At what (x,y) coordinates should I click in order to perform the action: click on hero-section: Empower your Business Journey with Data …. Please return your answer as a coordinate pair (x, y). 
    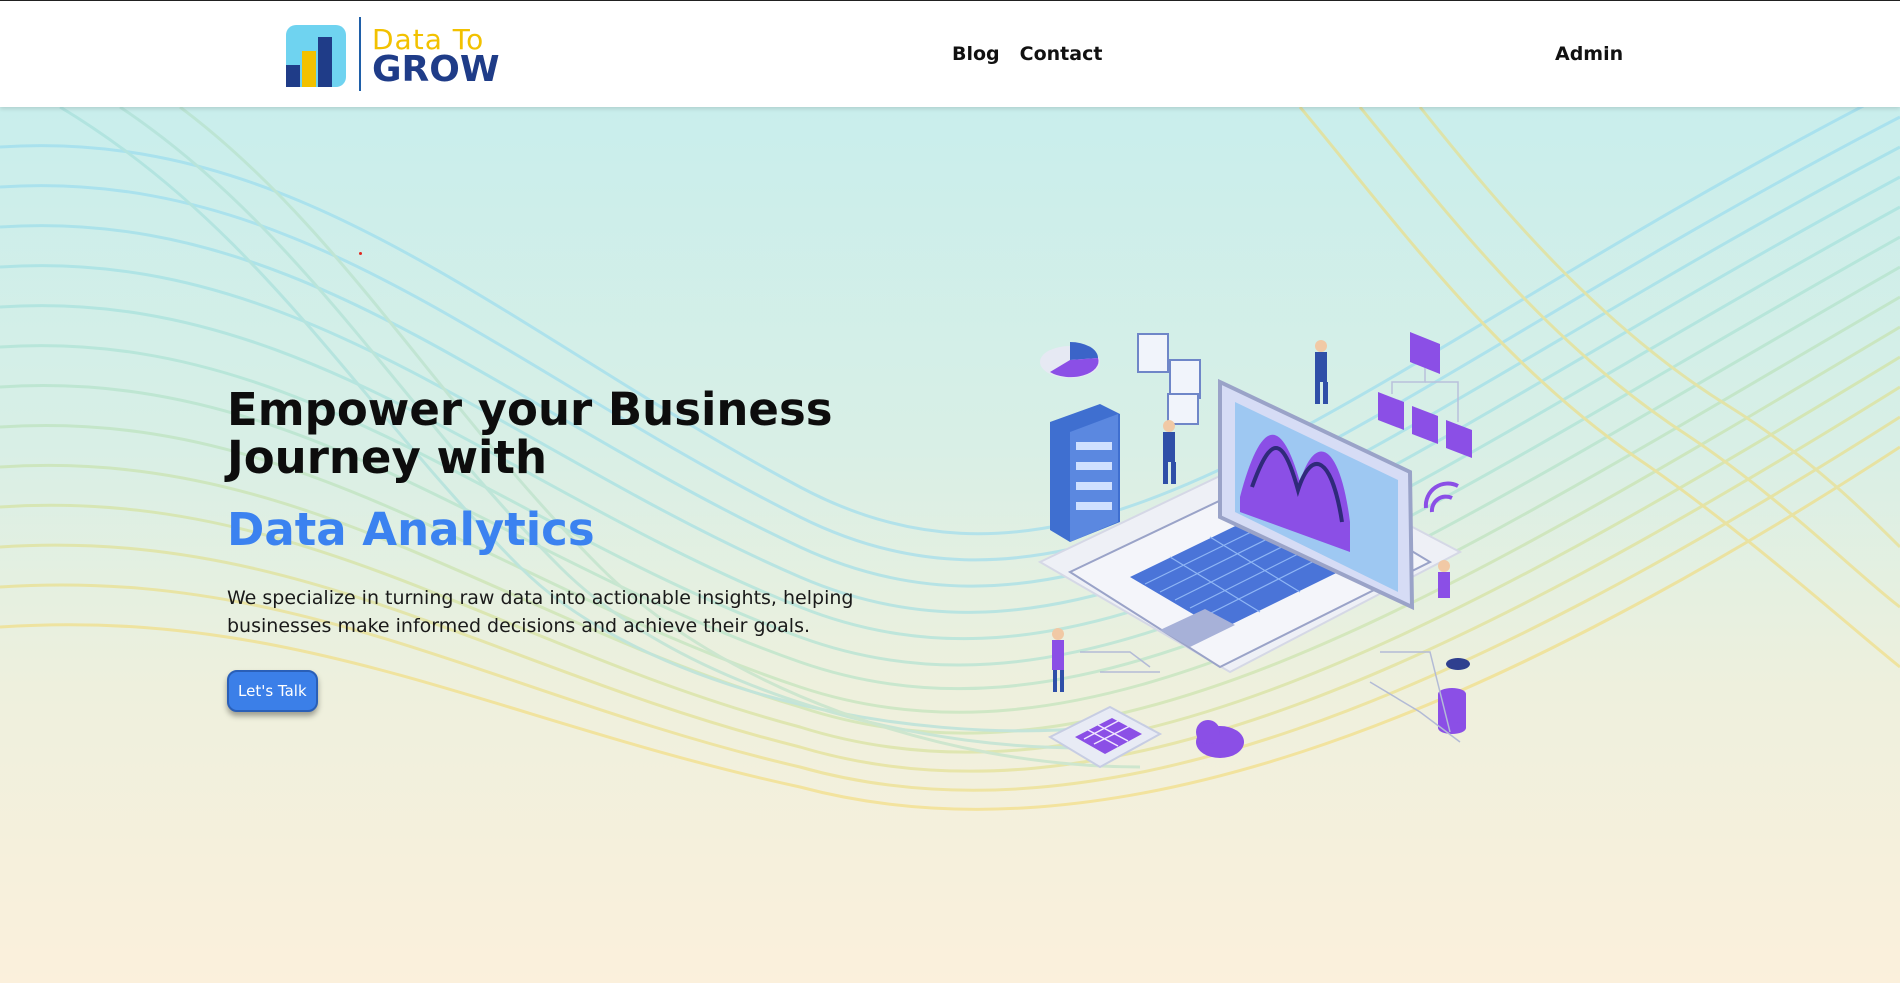
    Looking at the image, I should click on (577, 549).